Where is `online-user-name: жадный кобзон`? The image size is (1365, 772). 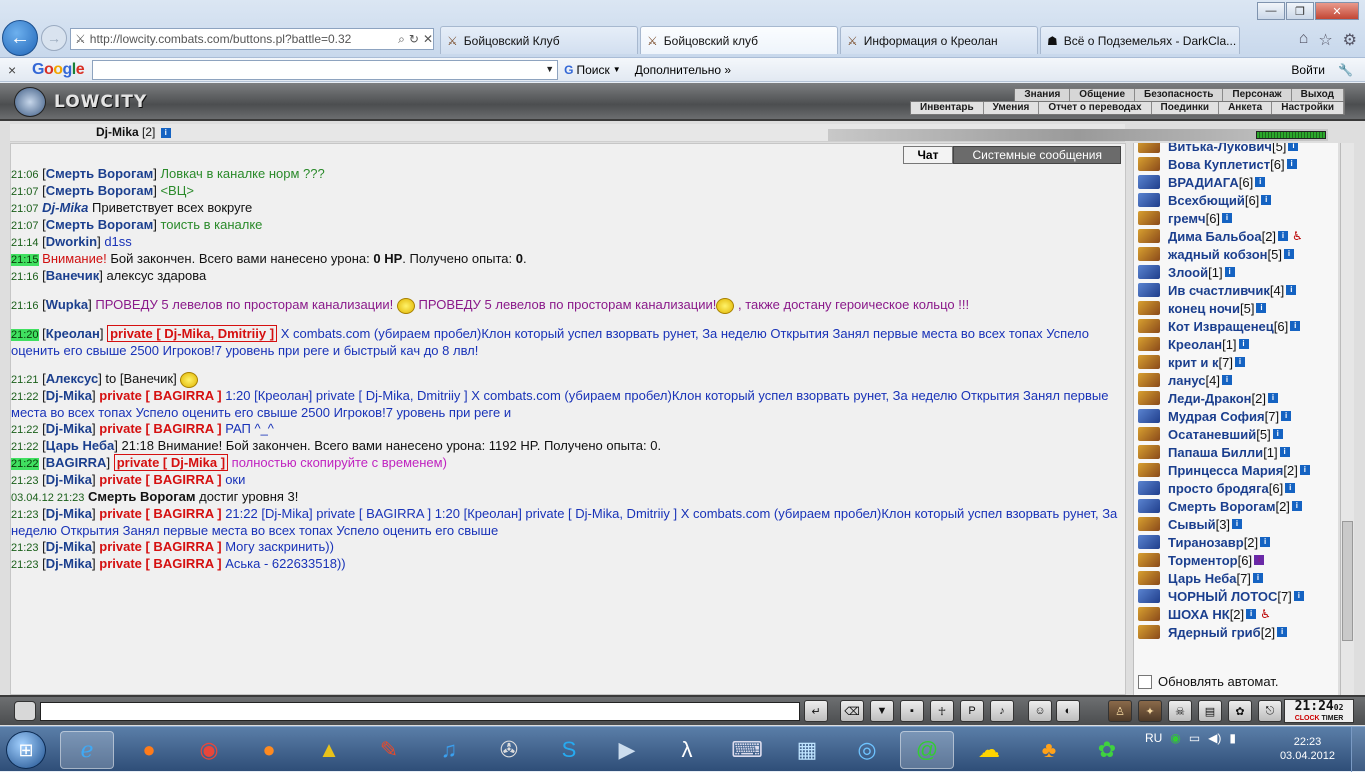 online-user-name: жадный кобзон is located at coordinates (1217, 254).